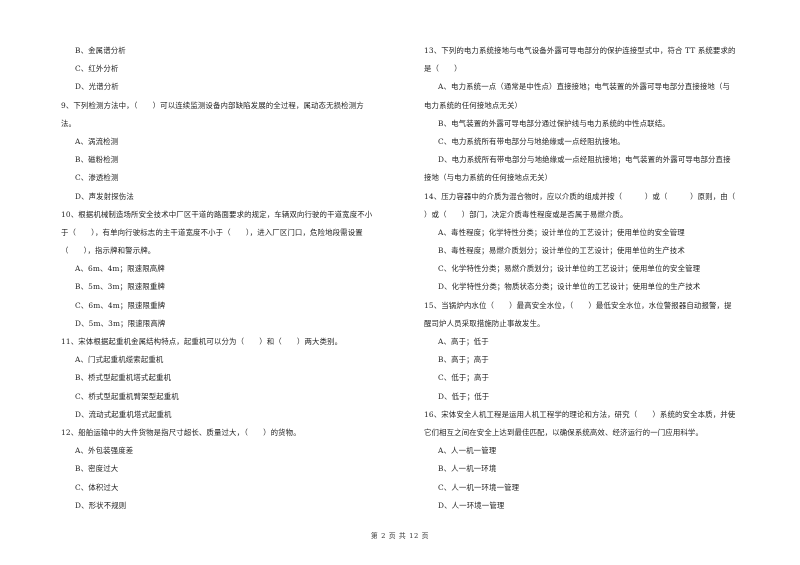  Describe the element at coordinates (463, 341) in the screenshot. I see `answer-option: A、高于；低于` at that location.